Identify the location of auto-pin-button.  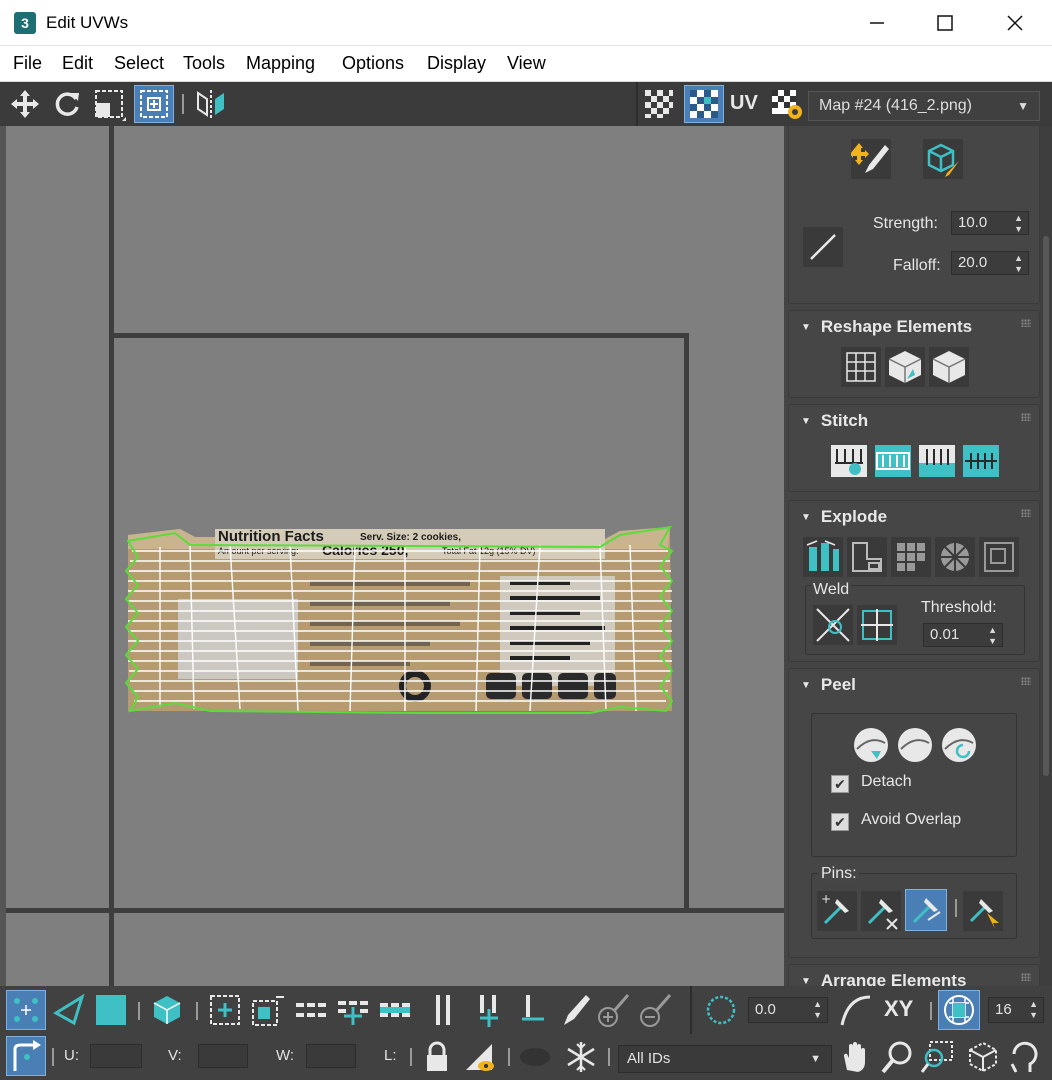
(926, 910).